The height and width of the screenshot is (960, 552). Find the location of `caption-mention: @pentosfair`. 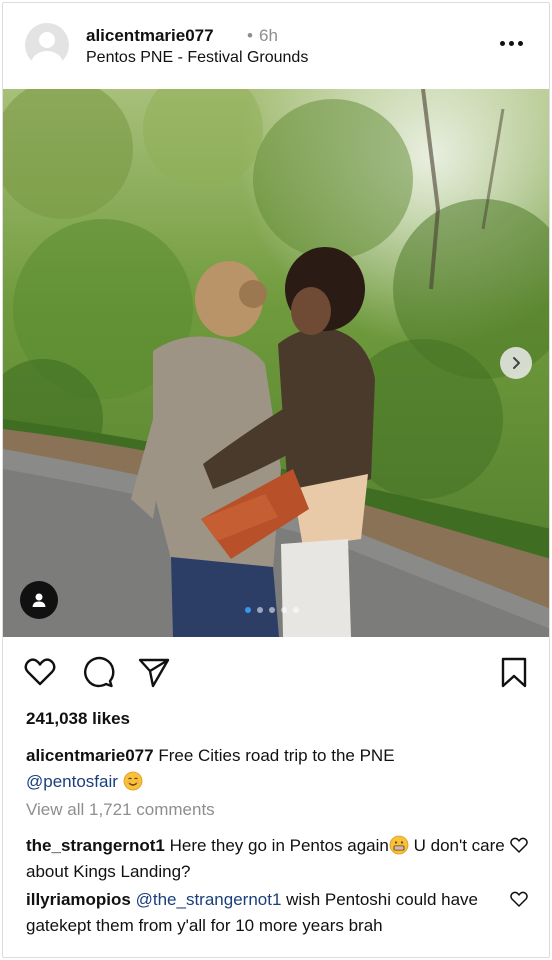

caption-mention: @pentosfair is located at coordinates (72, 781).